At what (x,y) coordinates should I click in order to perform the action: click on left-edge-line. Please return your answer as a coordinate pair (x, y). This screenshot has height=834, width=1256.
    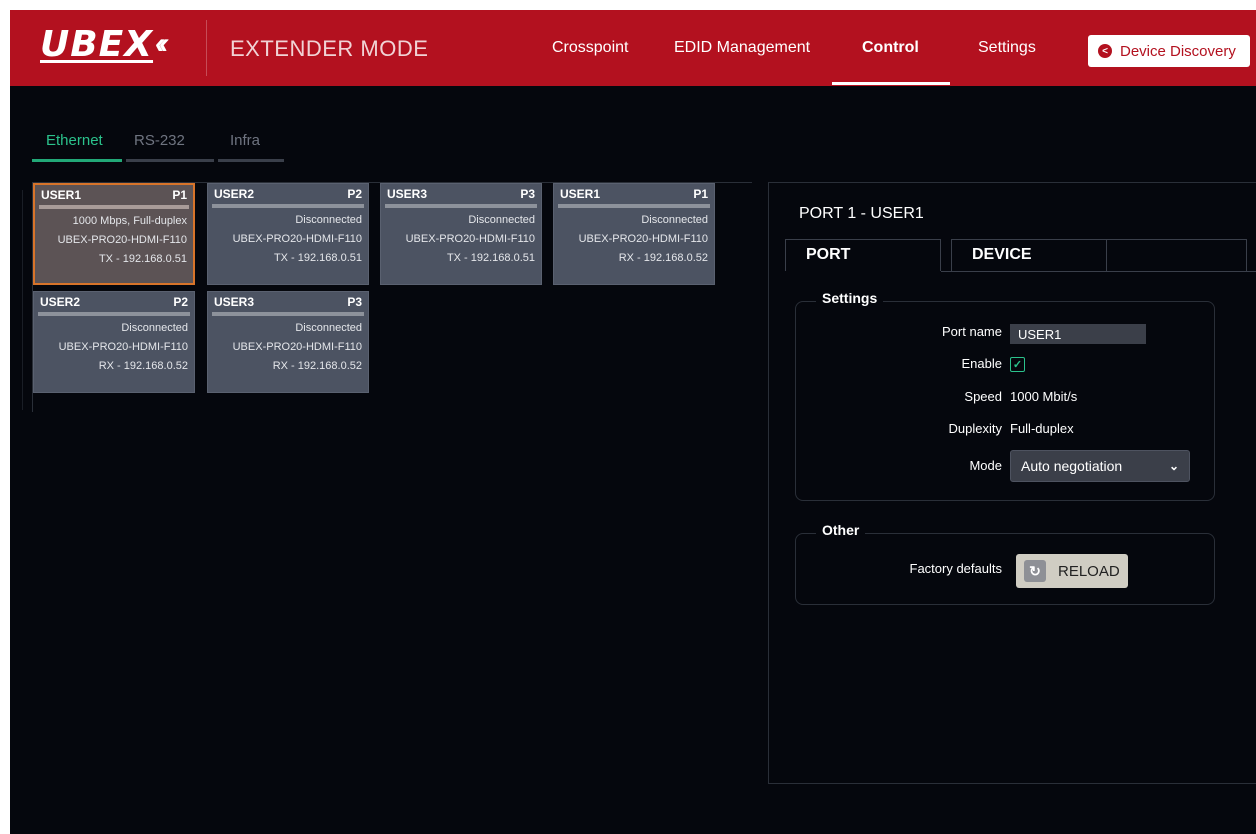
    Looking at the image, I should click on (22, 300).